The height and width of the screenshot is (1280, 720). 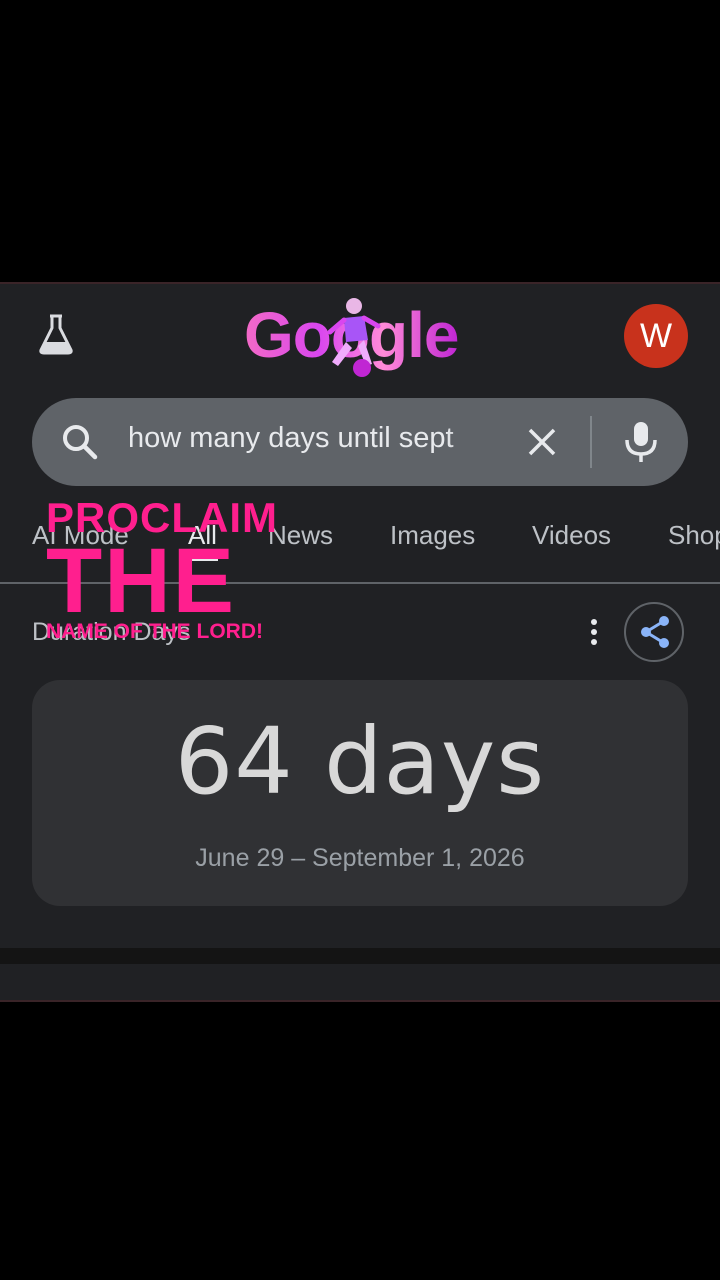 I want to click on more-vert-icon, so click(x=594, y=632).